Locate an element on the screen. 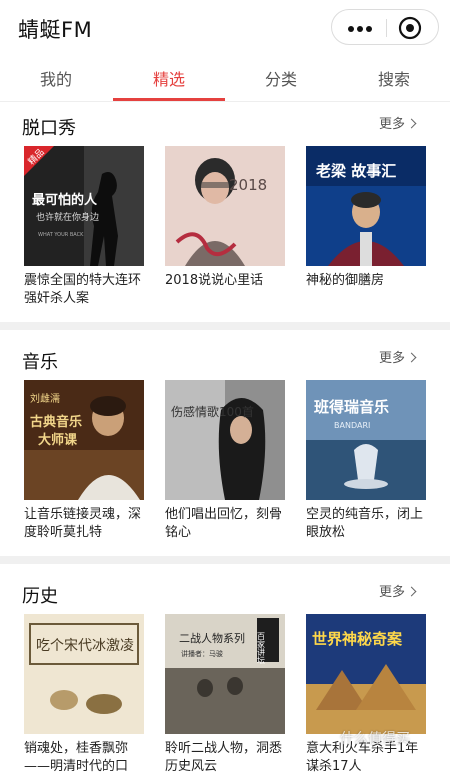 The width and height of the screenshot is (450, 777). svg-text: 最可怕的人 is located at coordinates (65, 200).